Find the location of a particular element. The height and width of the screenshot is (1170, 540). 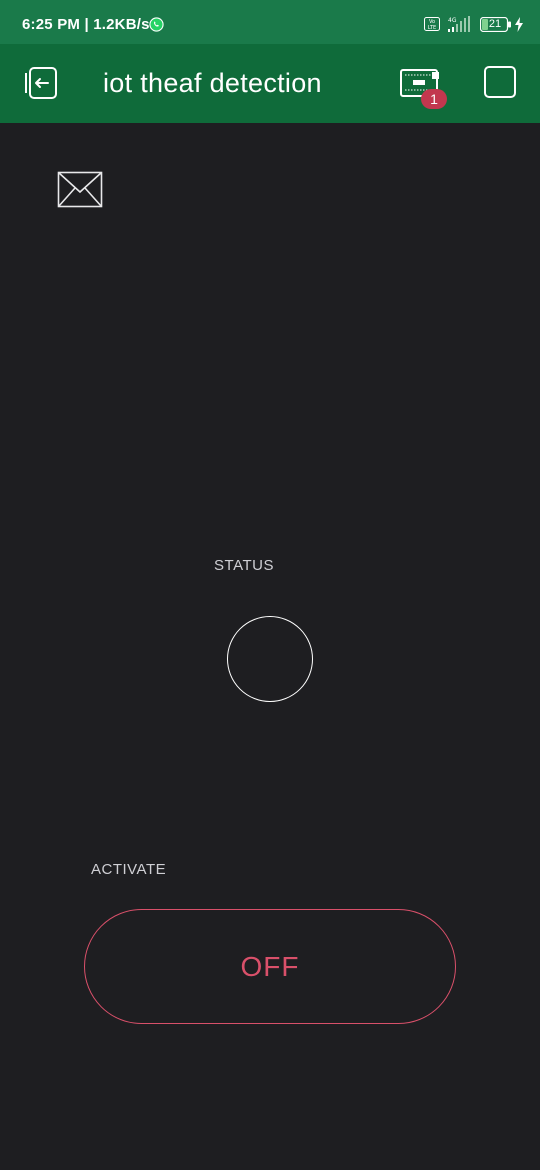

toggle-button-label: OFF is located at coordinates (270, 966).